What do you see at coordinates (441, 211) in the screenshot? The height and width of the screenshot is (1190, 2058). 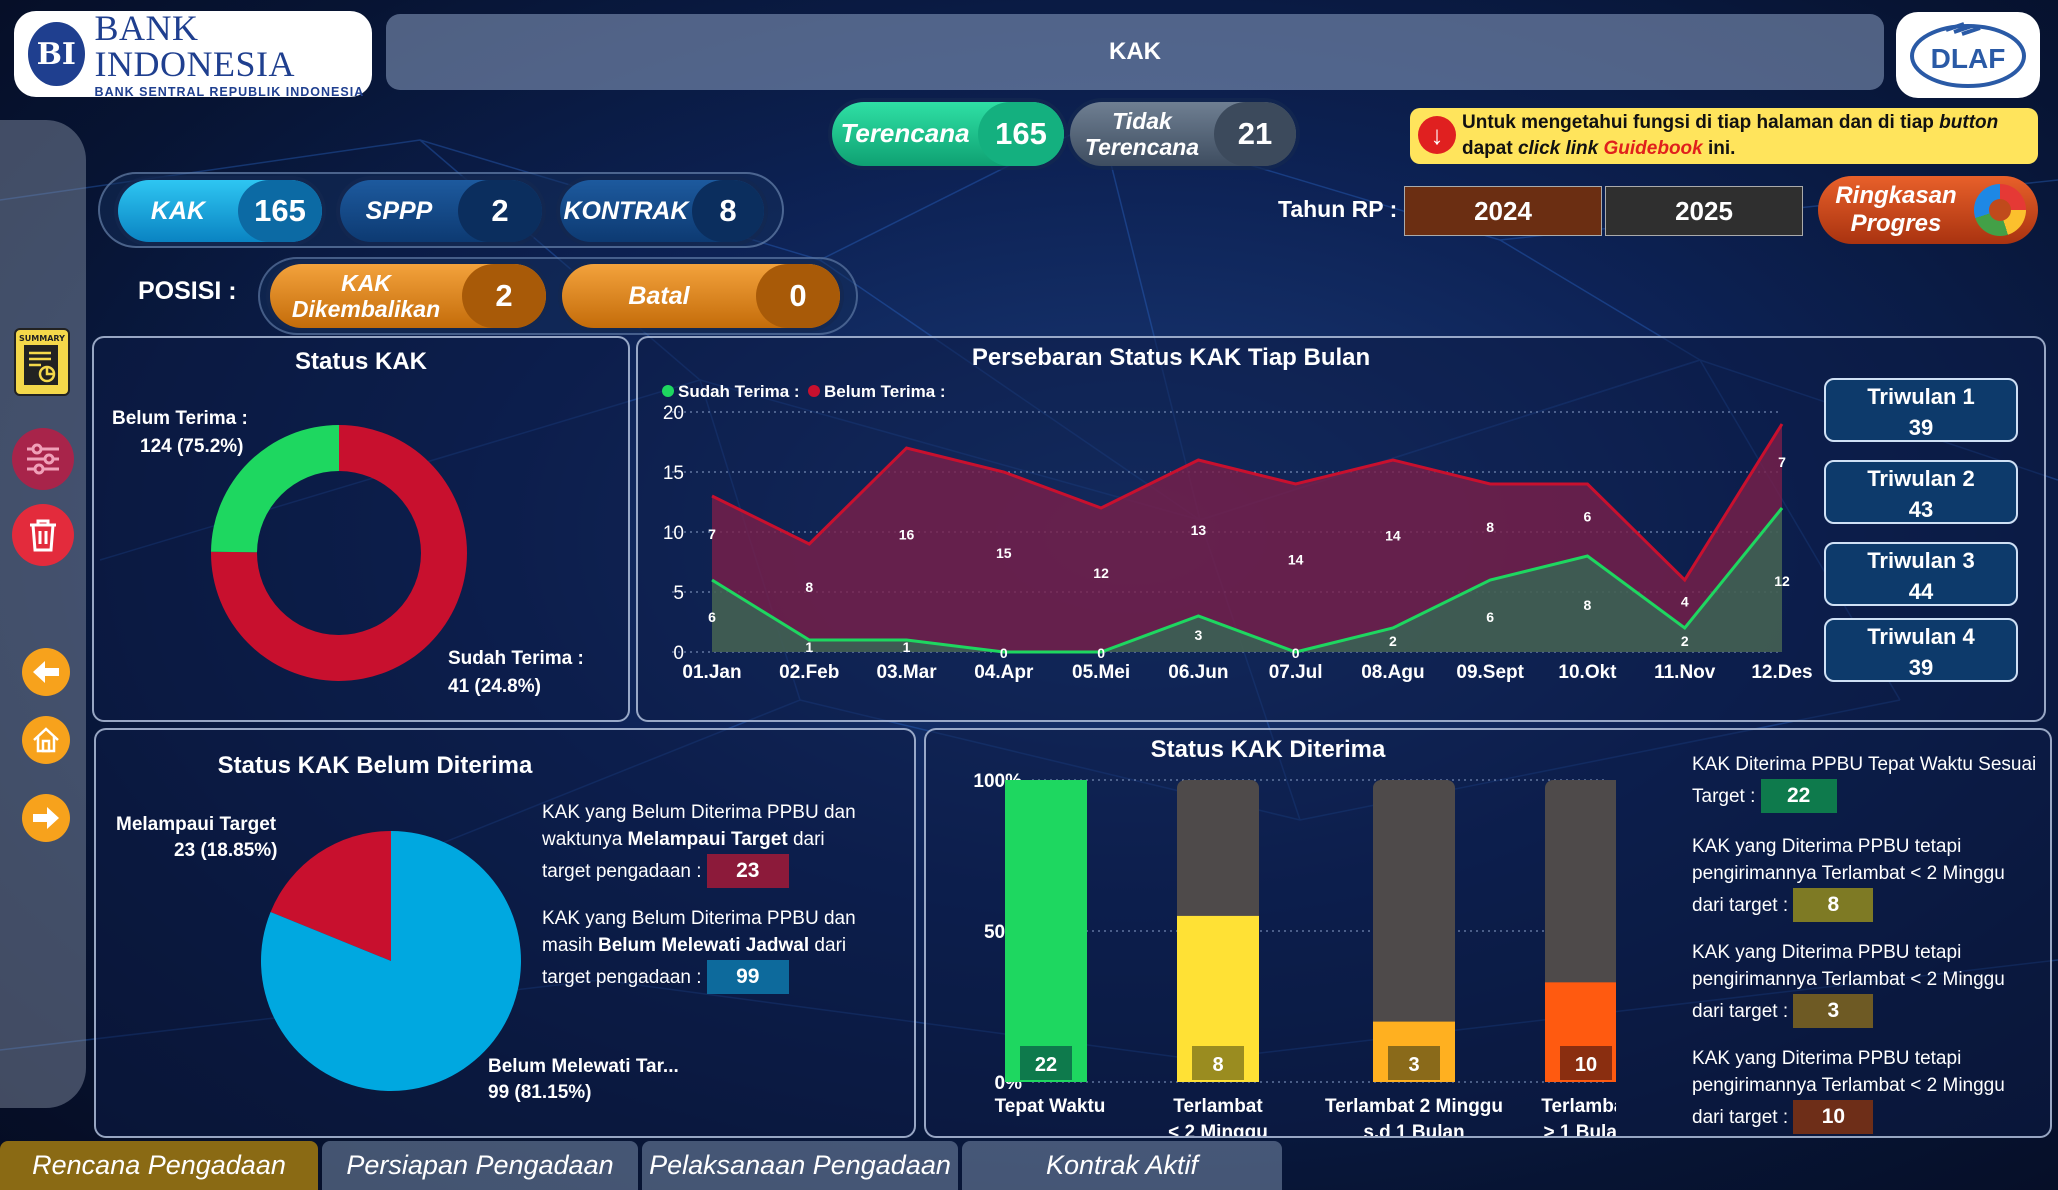 I see `sppp-pill: SPPP 2` at bounding box center [441, 211].